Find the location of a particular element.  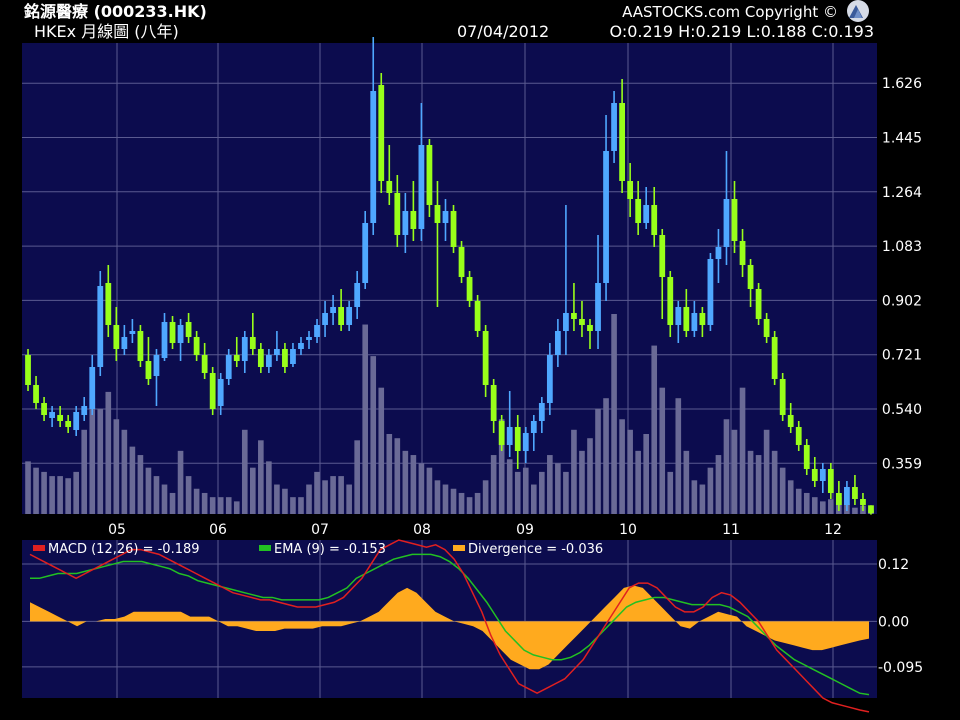

macd-tick-label: 0.00 is located at coordinates (893, 622).